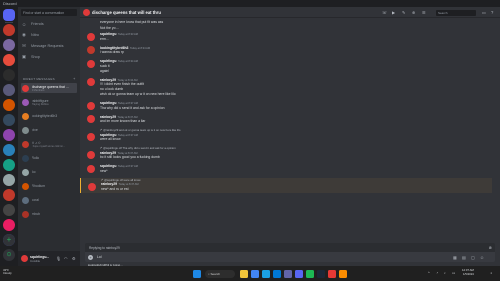 This screenshot has width=500, height=281. What do you see at coordinates (255, 273) in the screenshot?
I see `chrome-icon` at bounding box center [255, 273].